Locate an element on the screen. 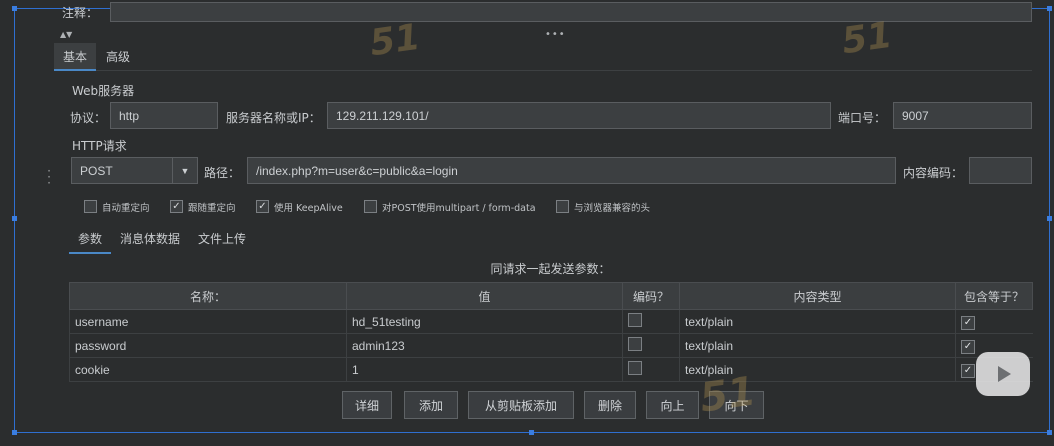 The height and width of the screenshot is (446, 1054). table-header-row: 名称： 值 编码？ 内容类型 包含等于？ is located at coordinates (551, 296).